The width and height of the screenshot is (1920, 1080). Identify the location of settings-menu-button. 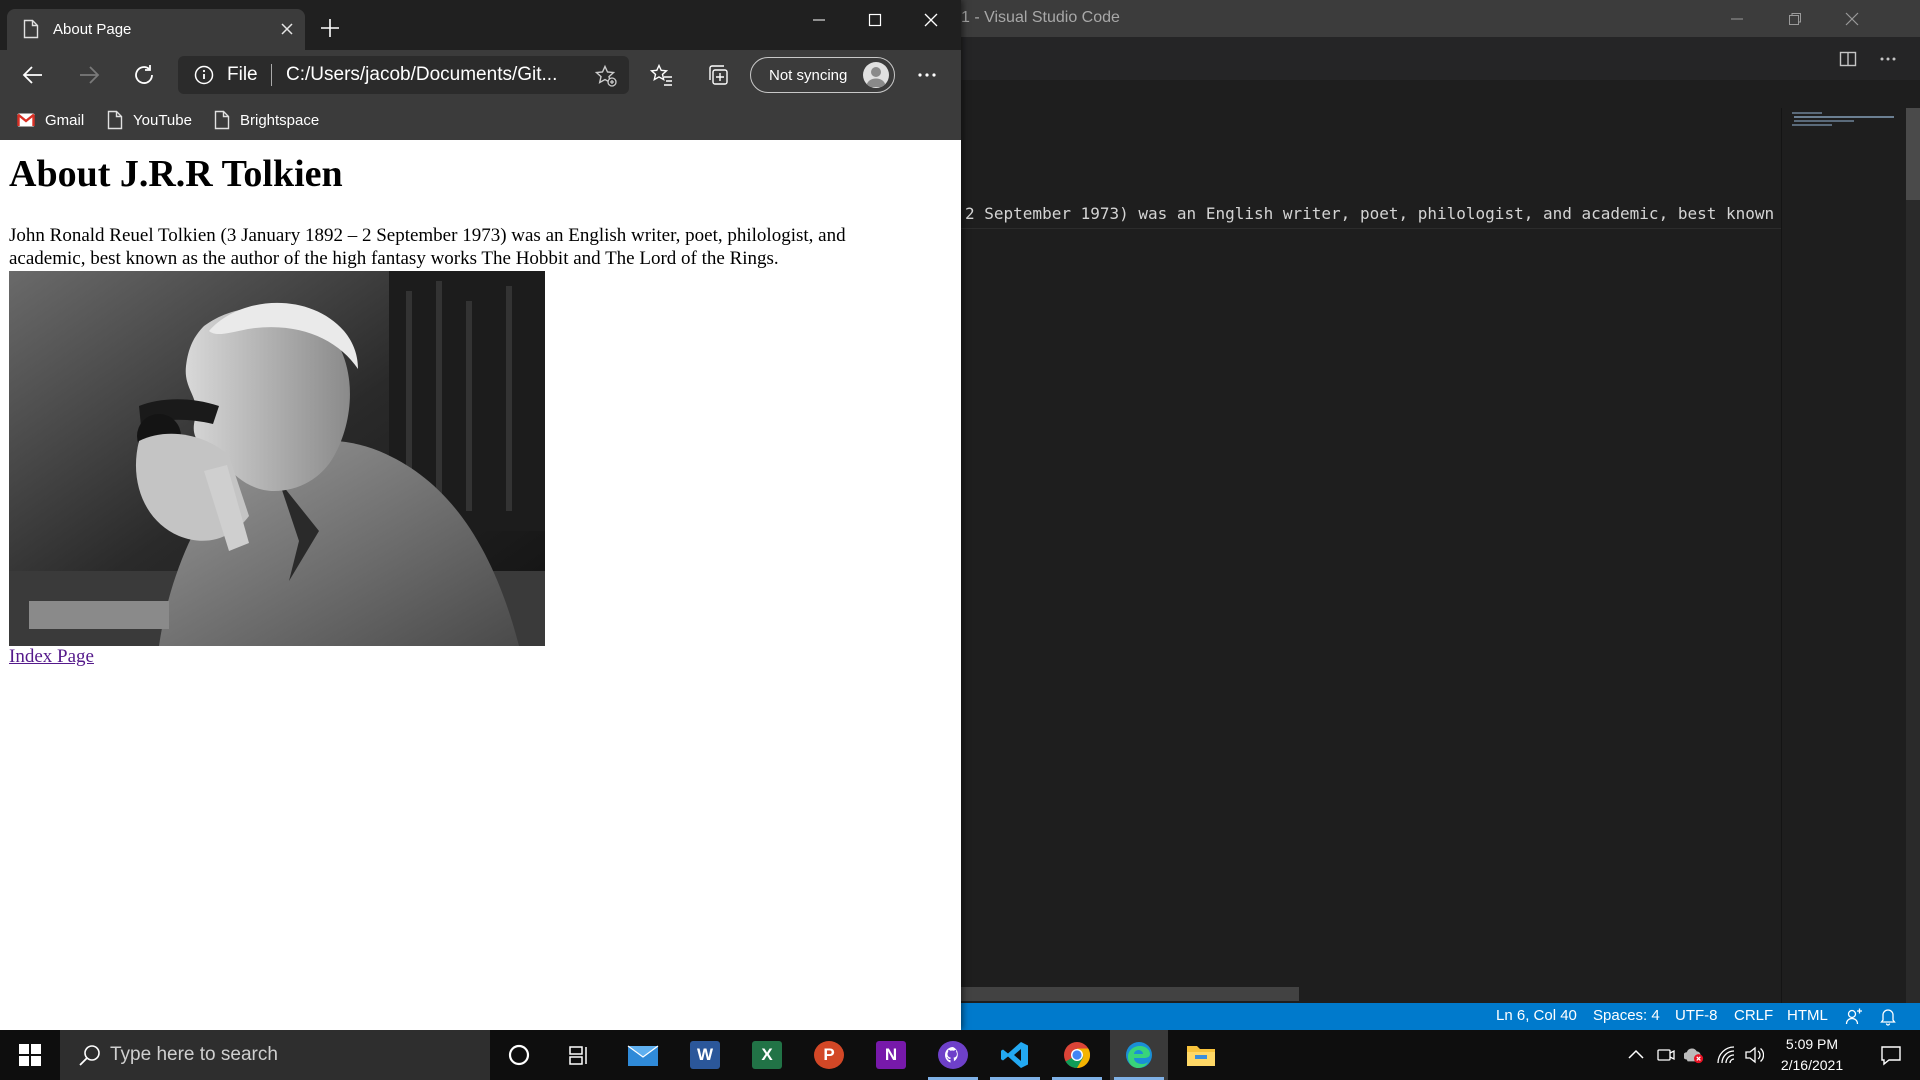
(927, 75).